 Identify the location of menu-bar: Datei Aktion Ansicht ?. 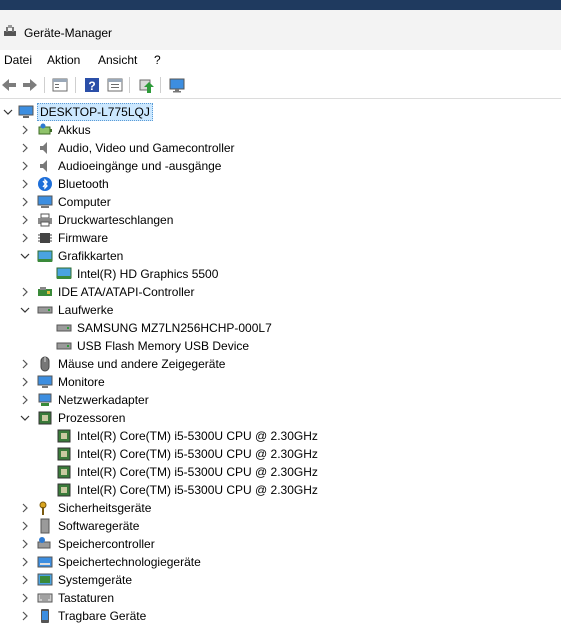
(280, 61).